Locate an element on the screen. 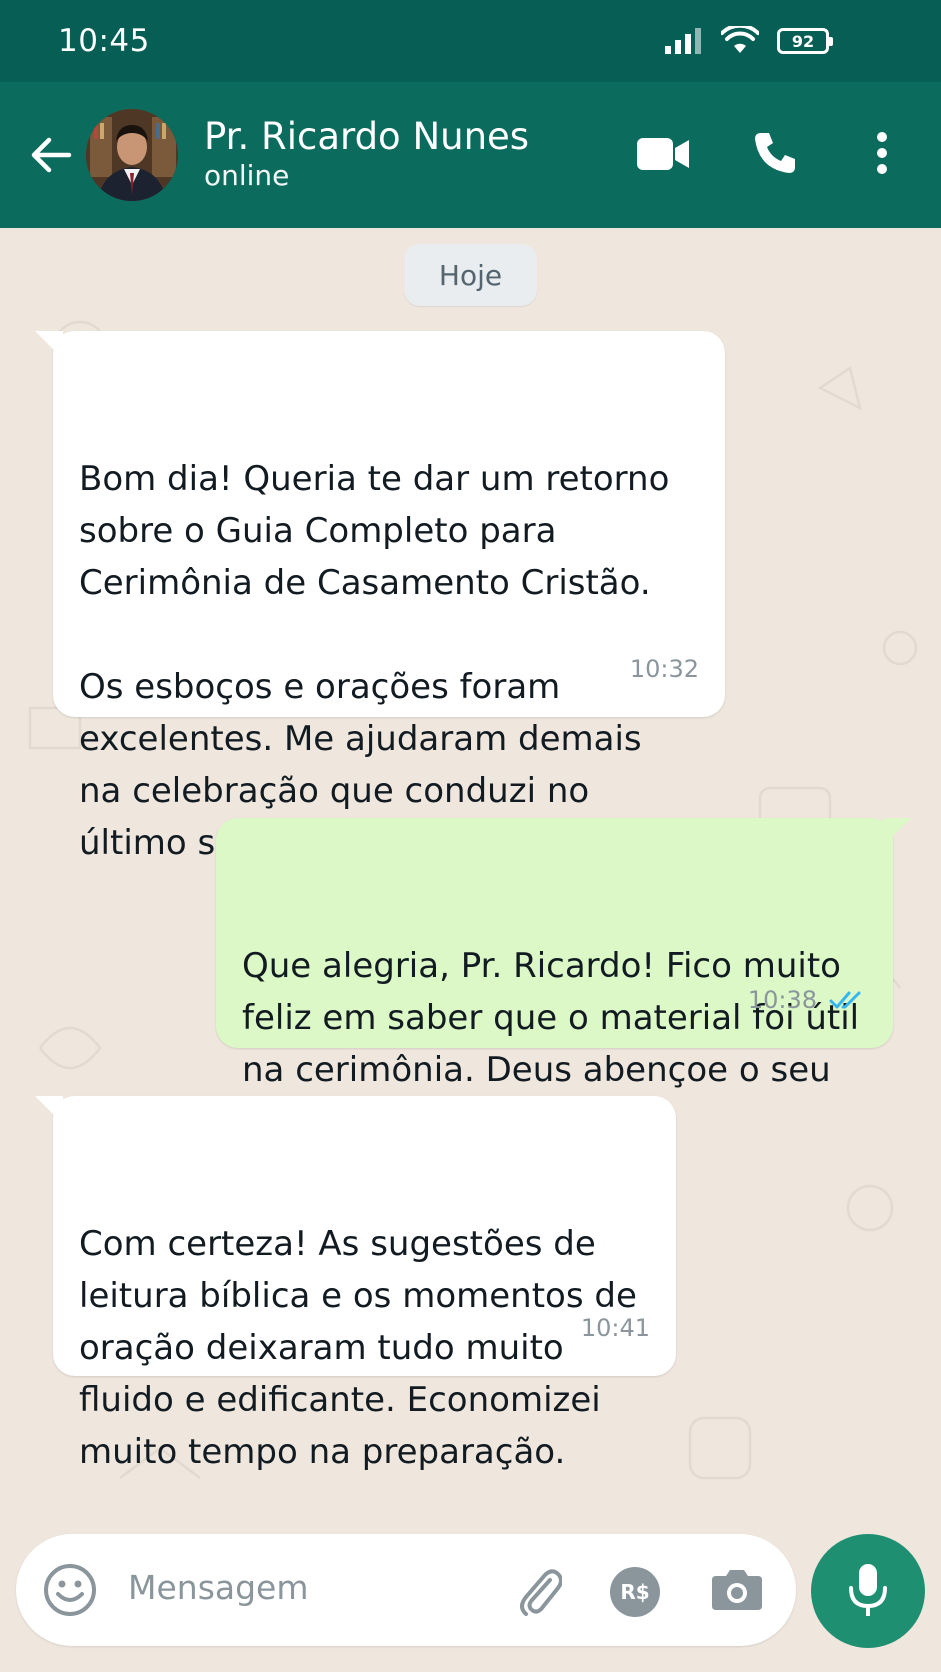  battery-level: 92 is located at coordinates (803, 41).